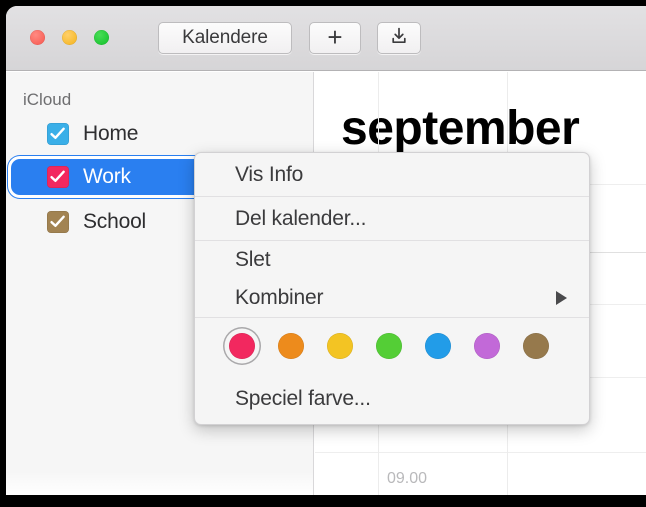  What do you see at coordinates (561, 298) in the screenshot?
I see `triangle-right-icon` at bounding box center [561, 298].